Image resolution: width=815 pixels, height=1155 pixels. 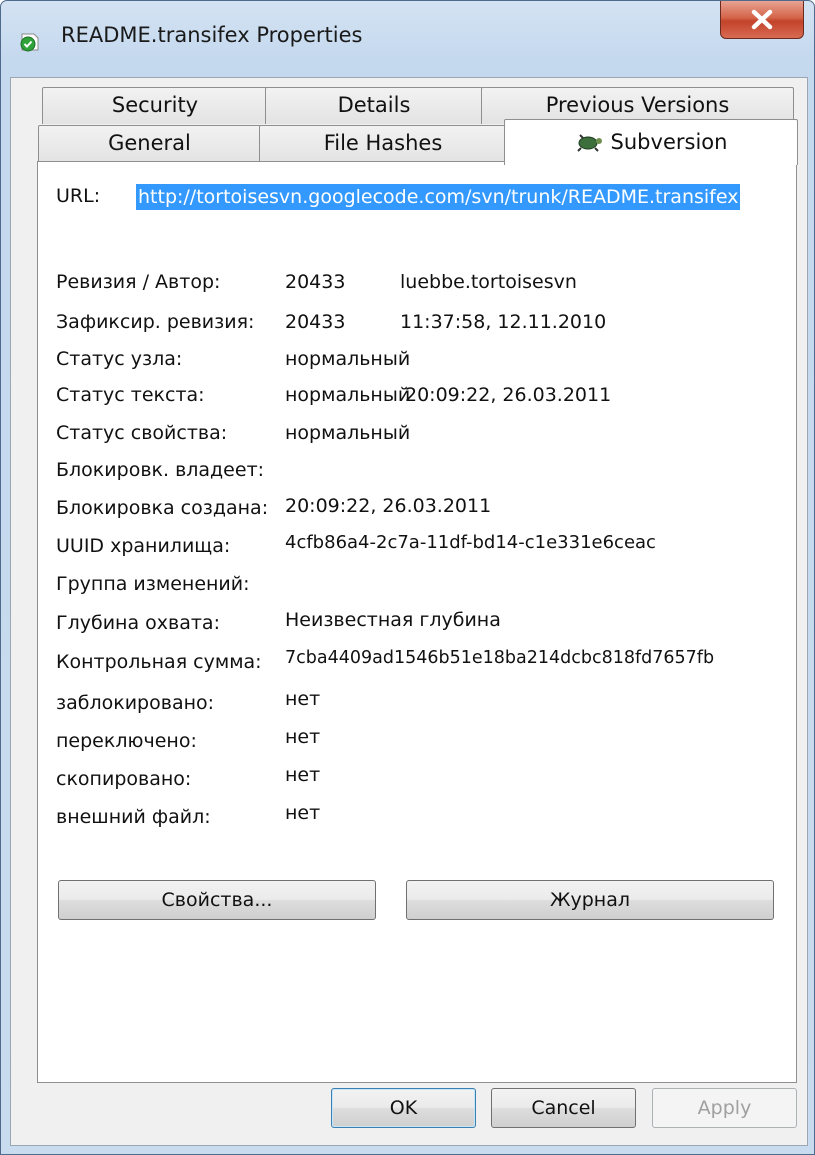 I want to click on title-bar: README.transifex Properties, so click(x=407, y=39).